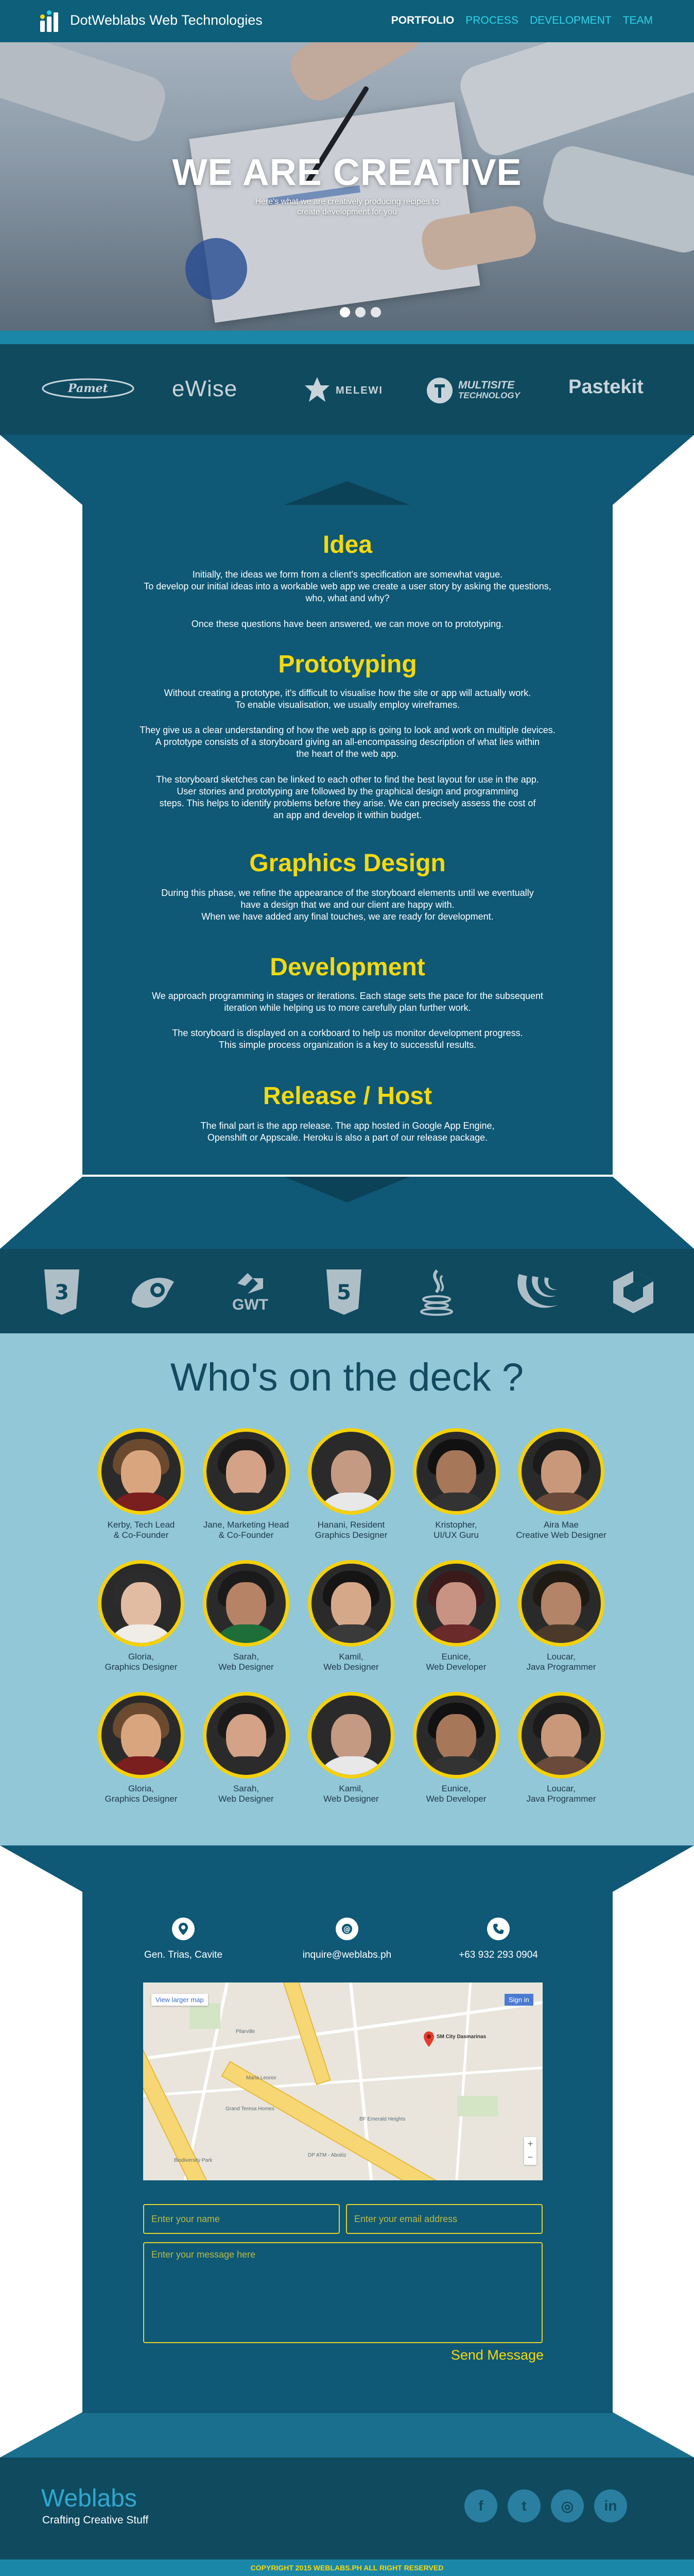  I want to click on map-sign-in-button: Sign in, so click(519, 2000).